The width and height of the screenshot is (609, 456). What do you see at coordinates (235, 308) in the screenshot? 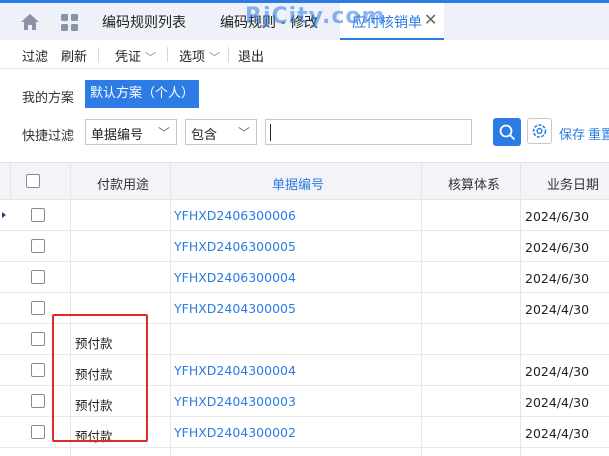
I see `cell-document-number-link: YFHXD2404300005` at bounding box center [235, 308].